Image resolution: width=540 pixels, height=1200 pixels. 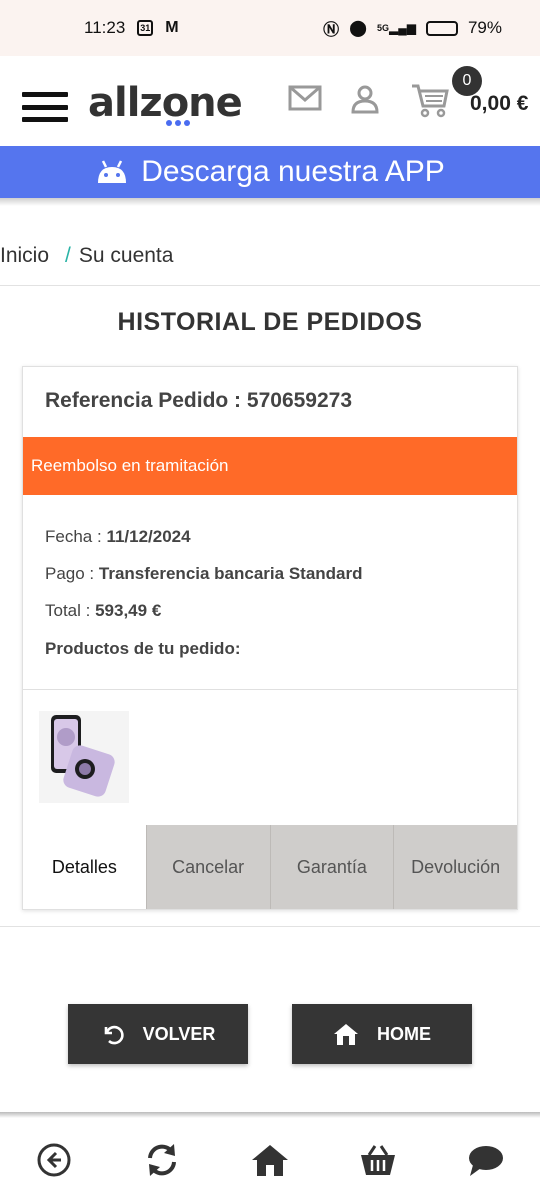 I want to click on breadcrumb: Inicio / Su cuenta, so click(x=86, y=256).